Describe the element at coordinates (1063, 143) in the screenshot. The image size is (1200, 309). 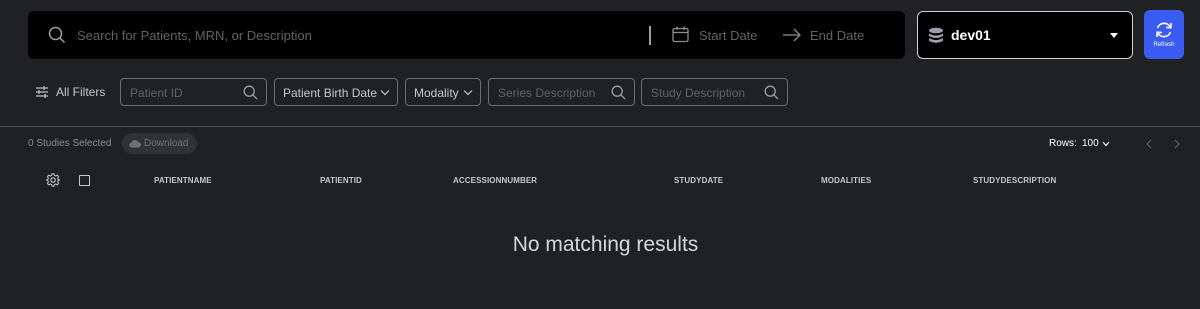
I see `rows-label: Rows:` at that location.